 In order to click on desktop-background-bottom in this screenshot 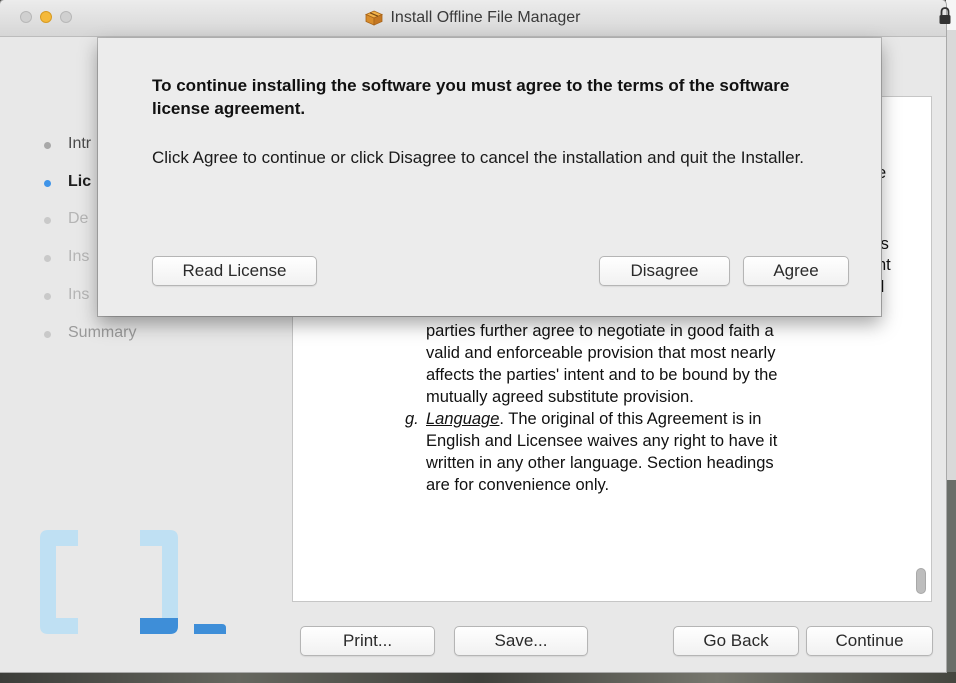, I will do `click(478, 677)`.